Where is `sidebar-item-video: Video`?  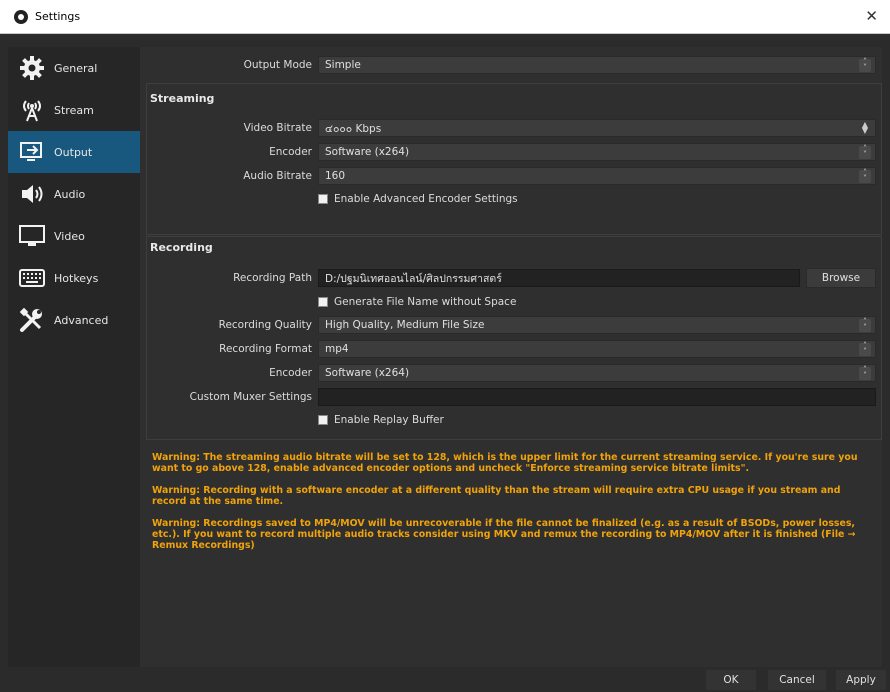
sidebar-item-video: Video is located at coordinates (74, 236).